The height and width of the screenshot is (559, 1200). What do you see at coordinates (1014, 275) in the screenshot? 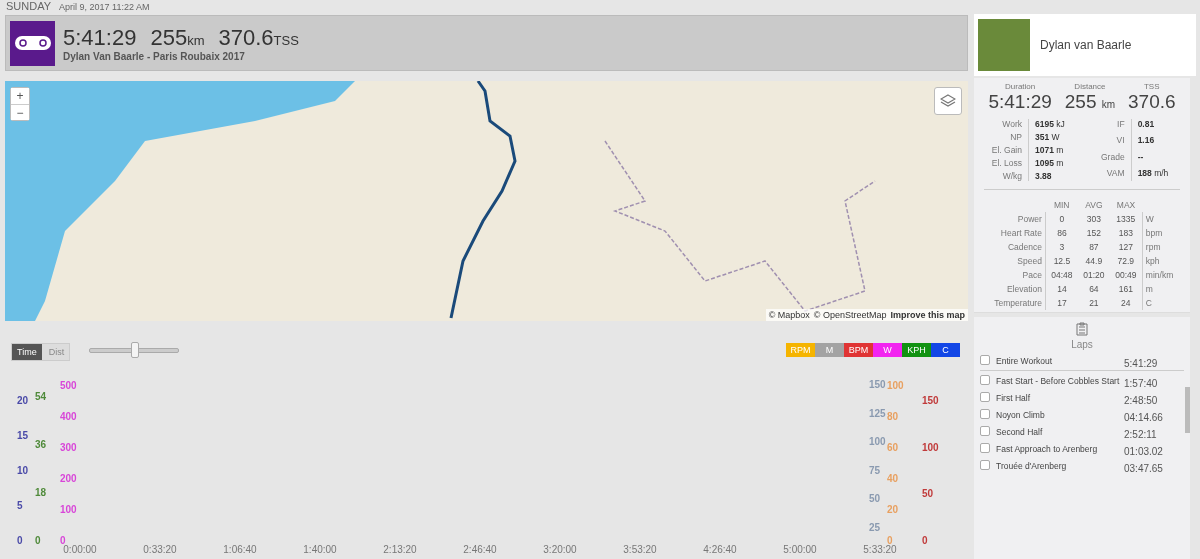
I see `row-label: Pace` at bounding box center [1014, 275].